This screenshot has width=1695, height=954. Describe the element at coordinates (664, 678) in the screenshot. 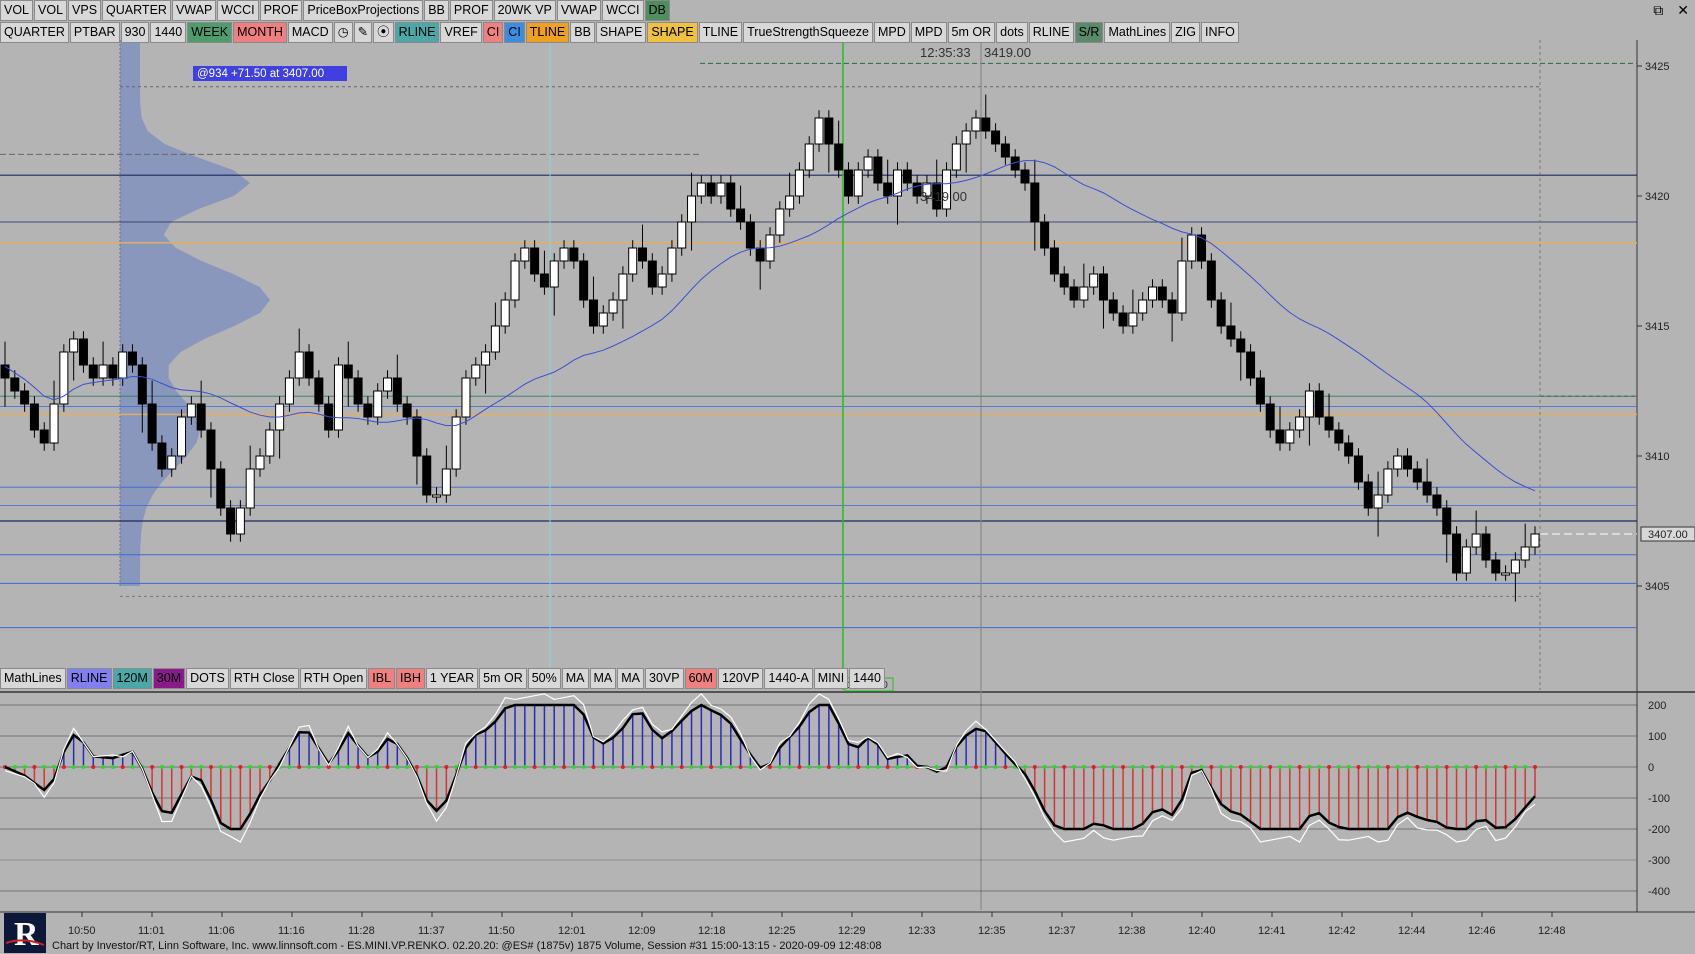

I see `toolbar3-button-15: 30VP` at that location.